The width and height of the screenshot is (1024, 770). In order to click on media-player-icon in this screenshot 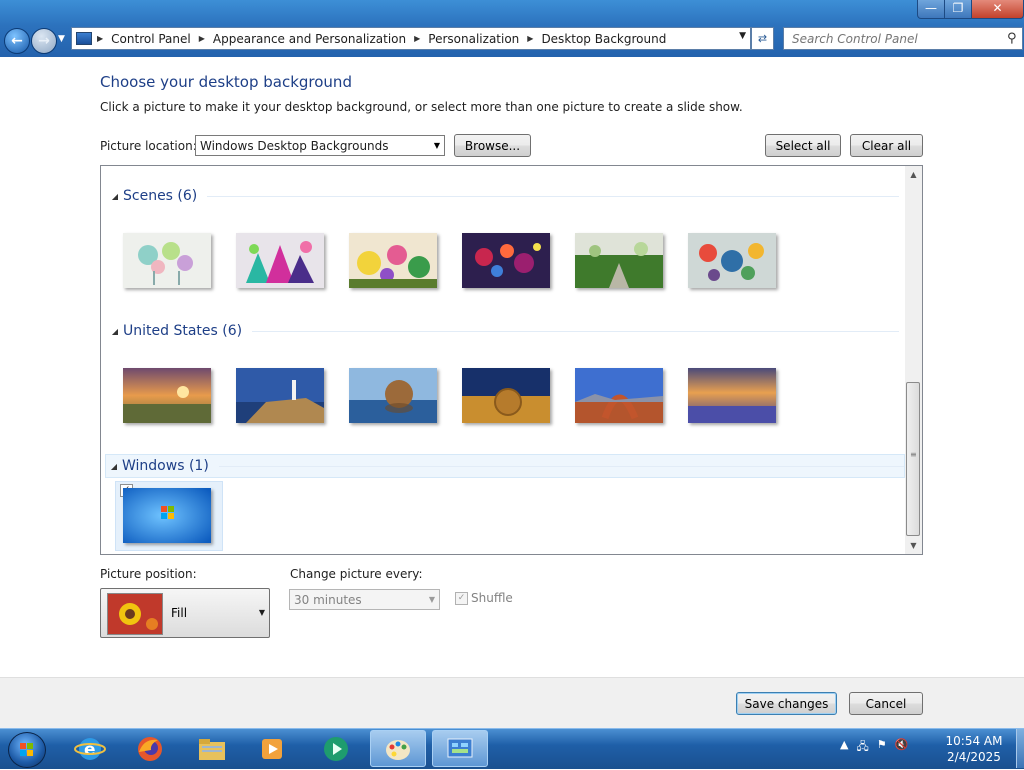, I will do `click(272, 748)`.